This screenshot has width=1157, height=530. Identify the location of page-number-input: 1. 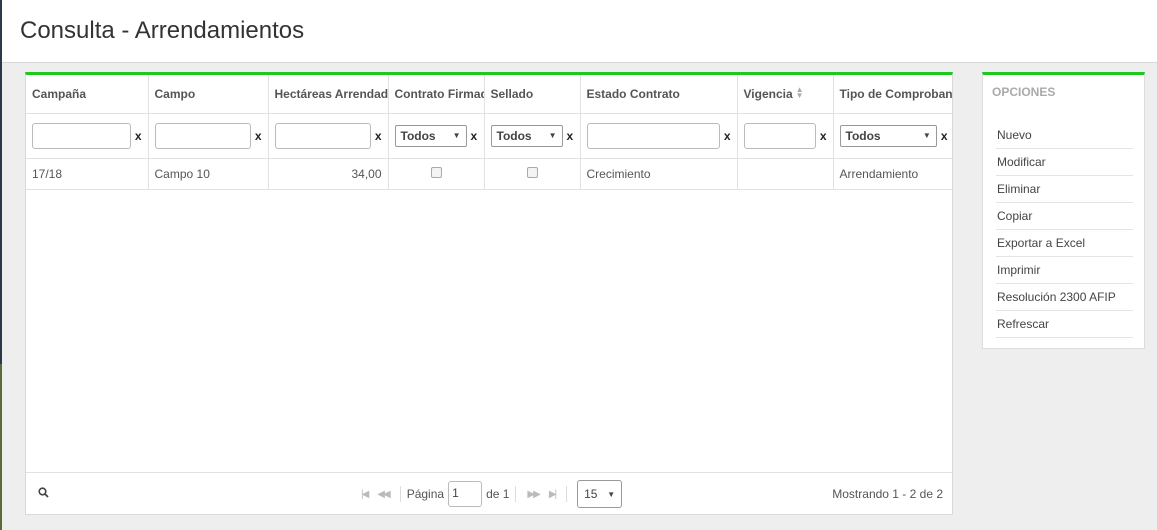
(465, 494).